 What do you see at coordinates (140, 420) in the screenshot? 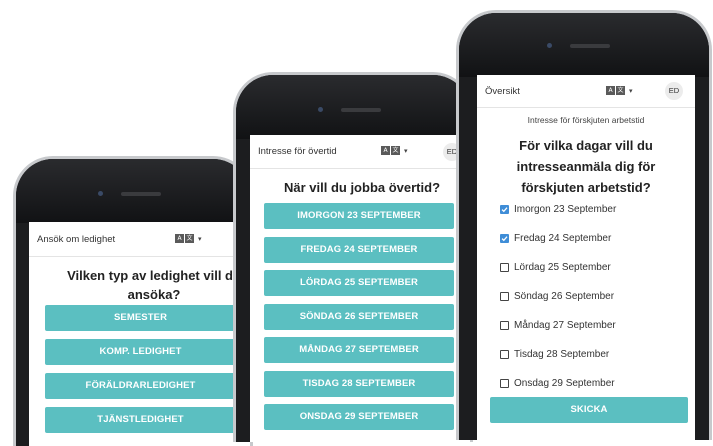
I see `option-button: TJÄNSTLEDIGHET` at bounding box center [140, 420].